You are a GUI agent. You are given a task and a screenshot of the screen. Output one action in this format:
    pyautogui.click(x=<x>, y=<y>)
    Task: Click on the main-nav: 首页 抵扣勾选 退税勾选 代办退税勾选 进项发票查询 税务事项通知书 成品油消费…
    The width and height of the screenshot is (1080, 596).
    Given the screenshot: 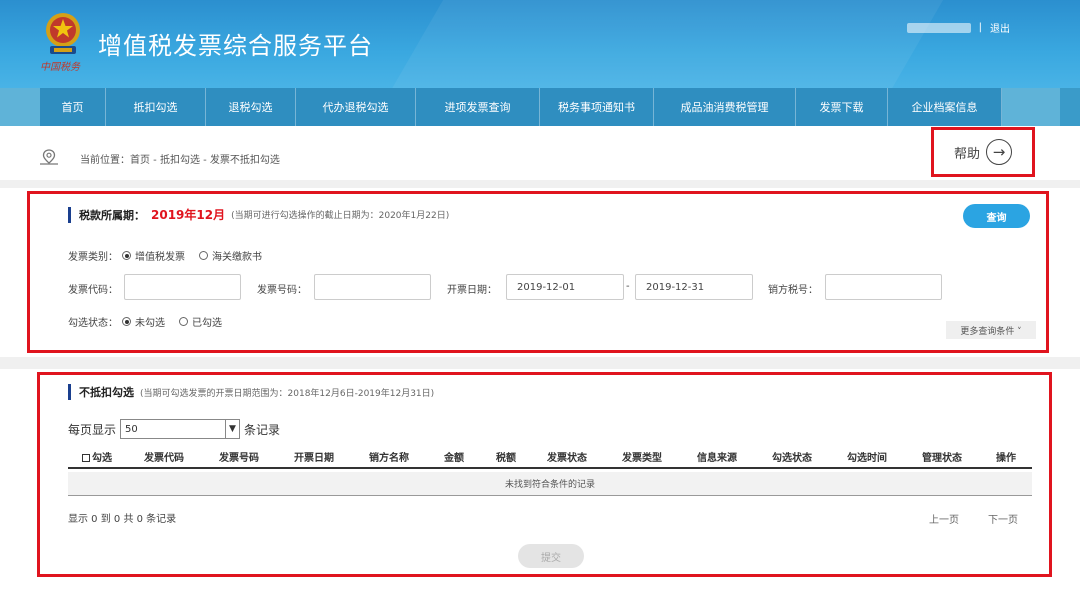 What is the action you would take?
    pyautogui.click(x=540, y=107)
    